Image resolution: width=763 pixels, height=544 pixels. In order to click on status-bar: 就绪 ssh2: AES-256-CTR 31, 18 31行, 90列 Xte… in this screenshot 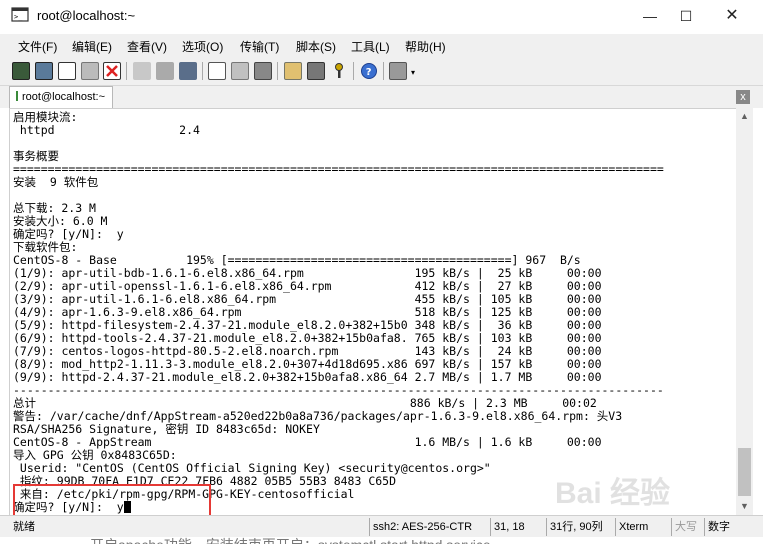, I will do `click(381, 526)`.